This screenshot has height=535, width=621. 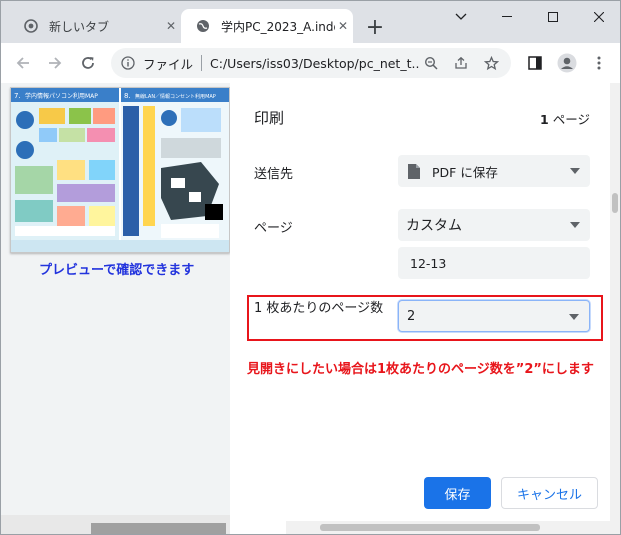 I want to click on page-range-input: 12-13, so click(x=494, y=263).